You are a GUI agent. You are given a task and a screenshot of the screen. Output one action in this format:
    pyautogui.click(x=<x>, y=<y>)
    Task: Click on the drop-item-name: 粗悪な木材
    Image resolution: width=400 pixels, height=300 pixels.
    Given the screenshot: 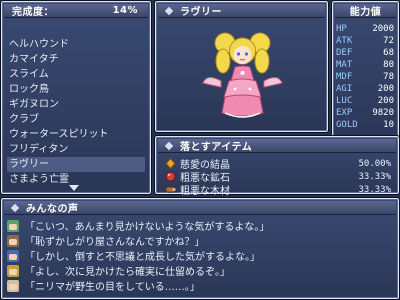 What is the action you would take?
    pyautogui.click(x=205, y=191)
    